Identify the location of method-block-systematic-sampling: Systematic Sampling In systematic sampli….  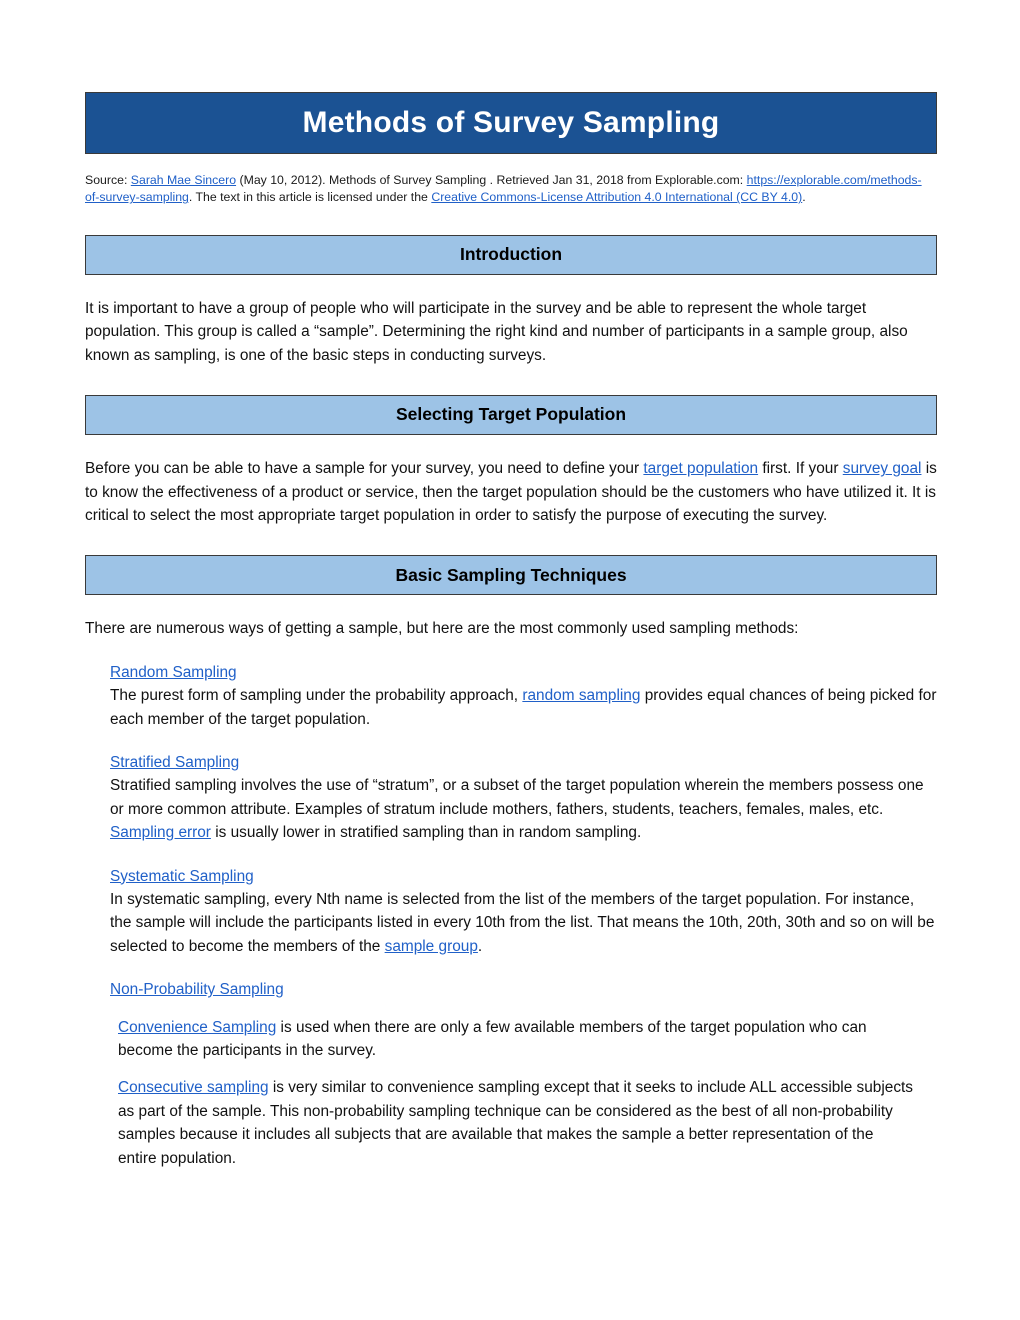
(524, 912).